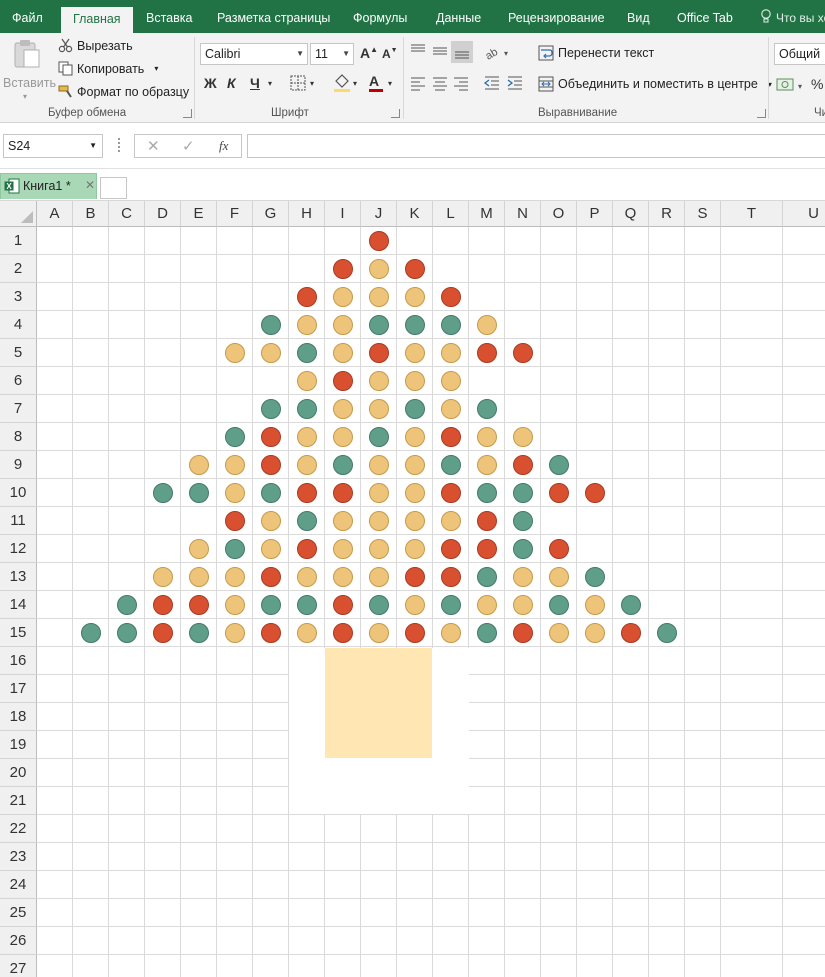 The image size is (825, 977). What do you see at coordinates (153, 146) in the screenshot?
I see `cancel-icon: ✕` at bounding box center [153, 146].